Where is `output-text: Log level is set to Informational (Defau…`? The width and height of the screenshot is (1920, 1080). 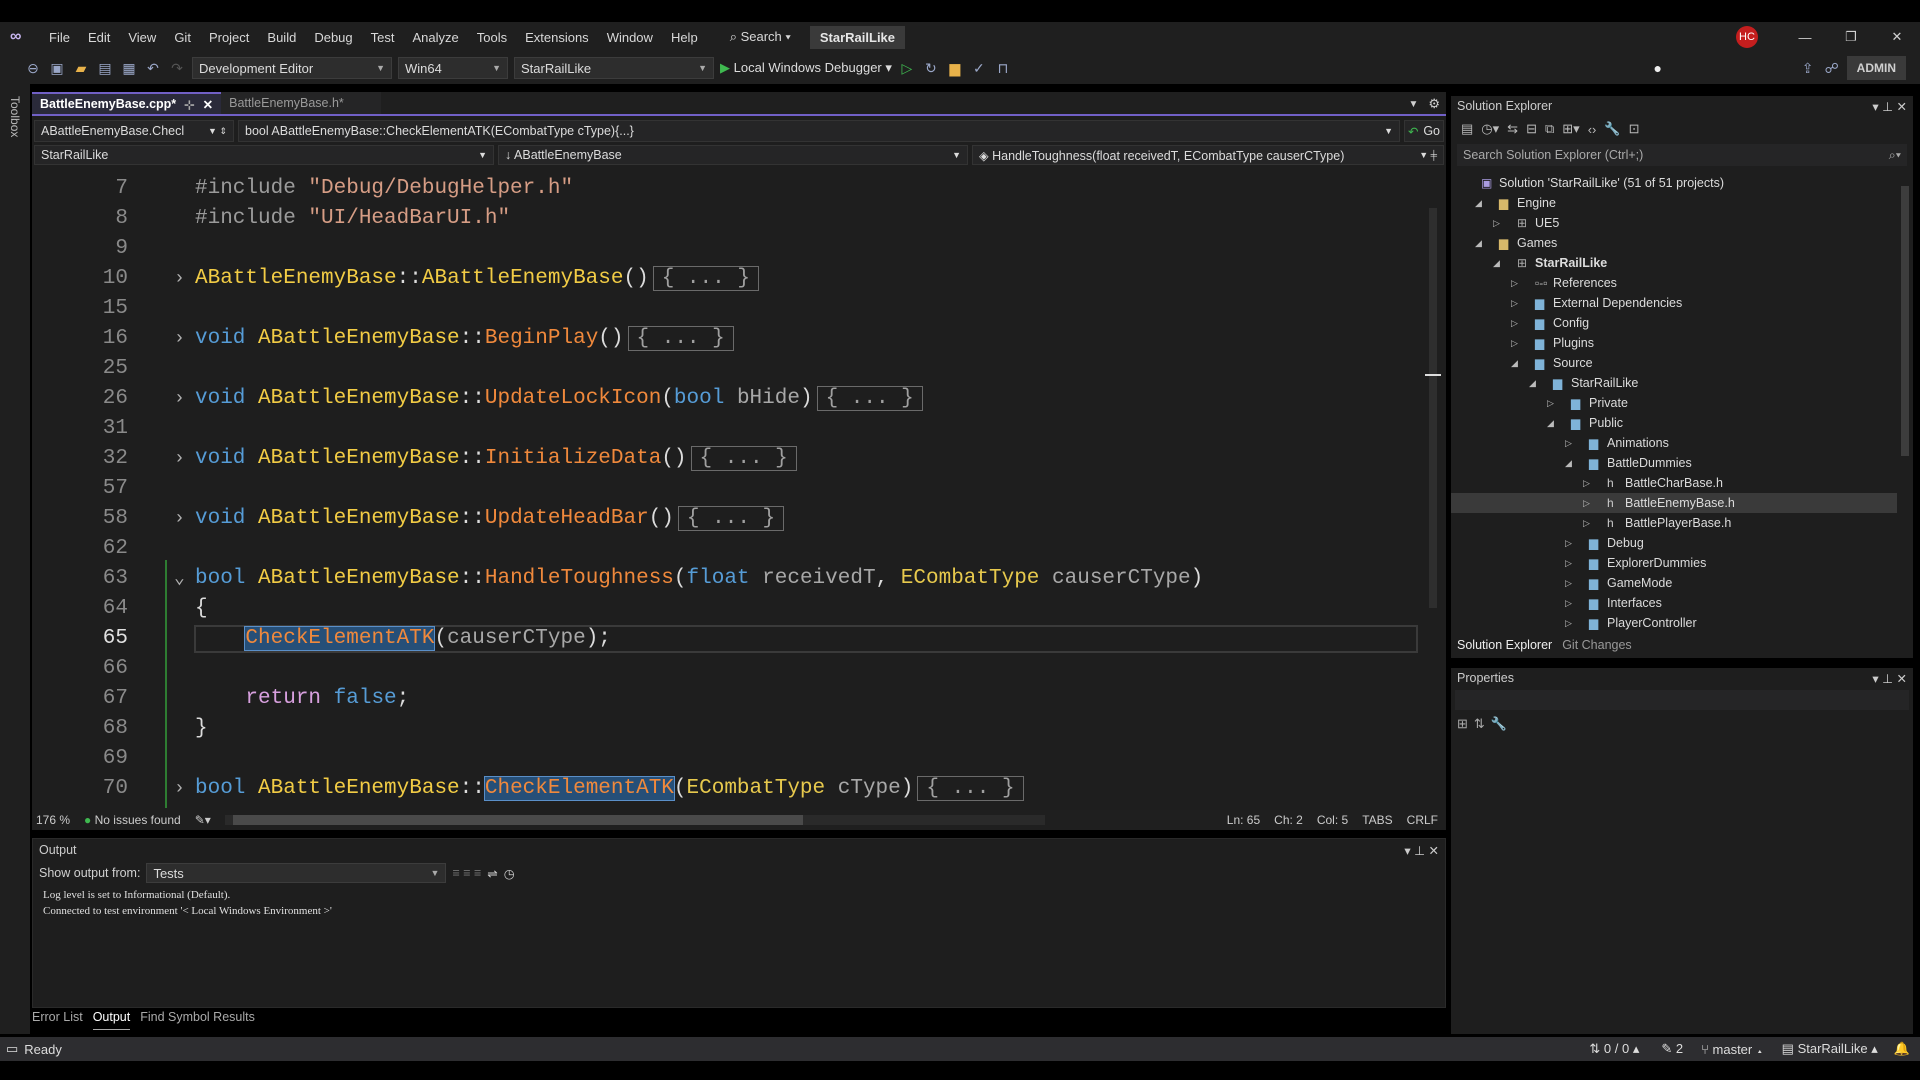
output-text: Log level is set to Informational (Defau… is located at coordinates (187, 903).